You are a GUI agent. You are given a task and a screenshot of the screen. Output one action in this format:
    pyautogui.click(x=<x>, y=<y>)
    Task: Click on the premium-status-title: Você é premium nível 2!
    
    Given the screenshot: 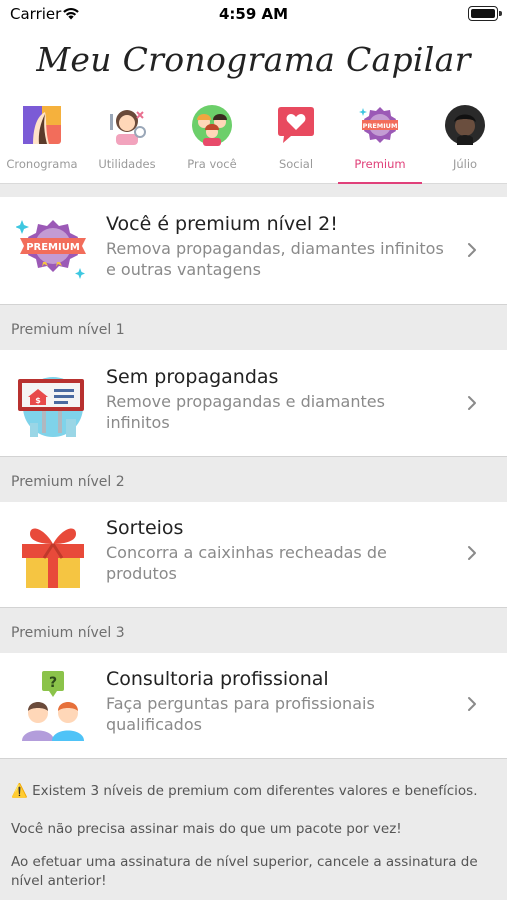 What is the action you would take?
    pyautogui.click(x=222, y=224)
    